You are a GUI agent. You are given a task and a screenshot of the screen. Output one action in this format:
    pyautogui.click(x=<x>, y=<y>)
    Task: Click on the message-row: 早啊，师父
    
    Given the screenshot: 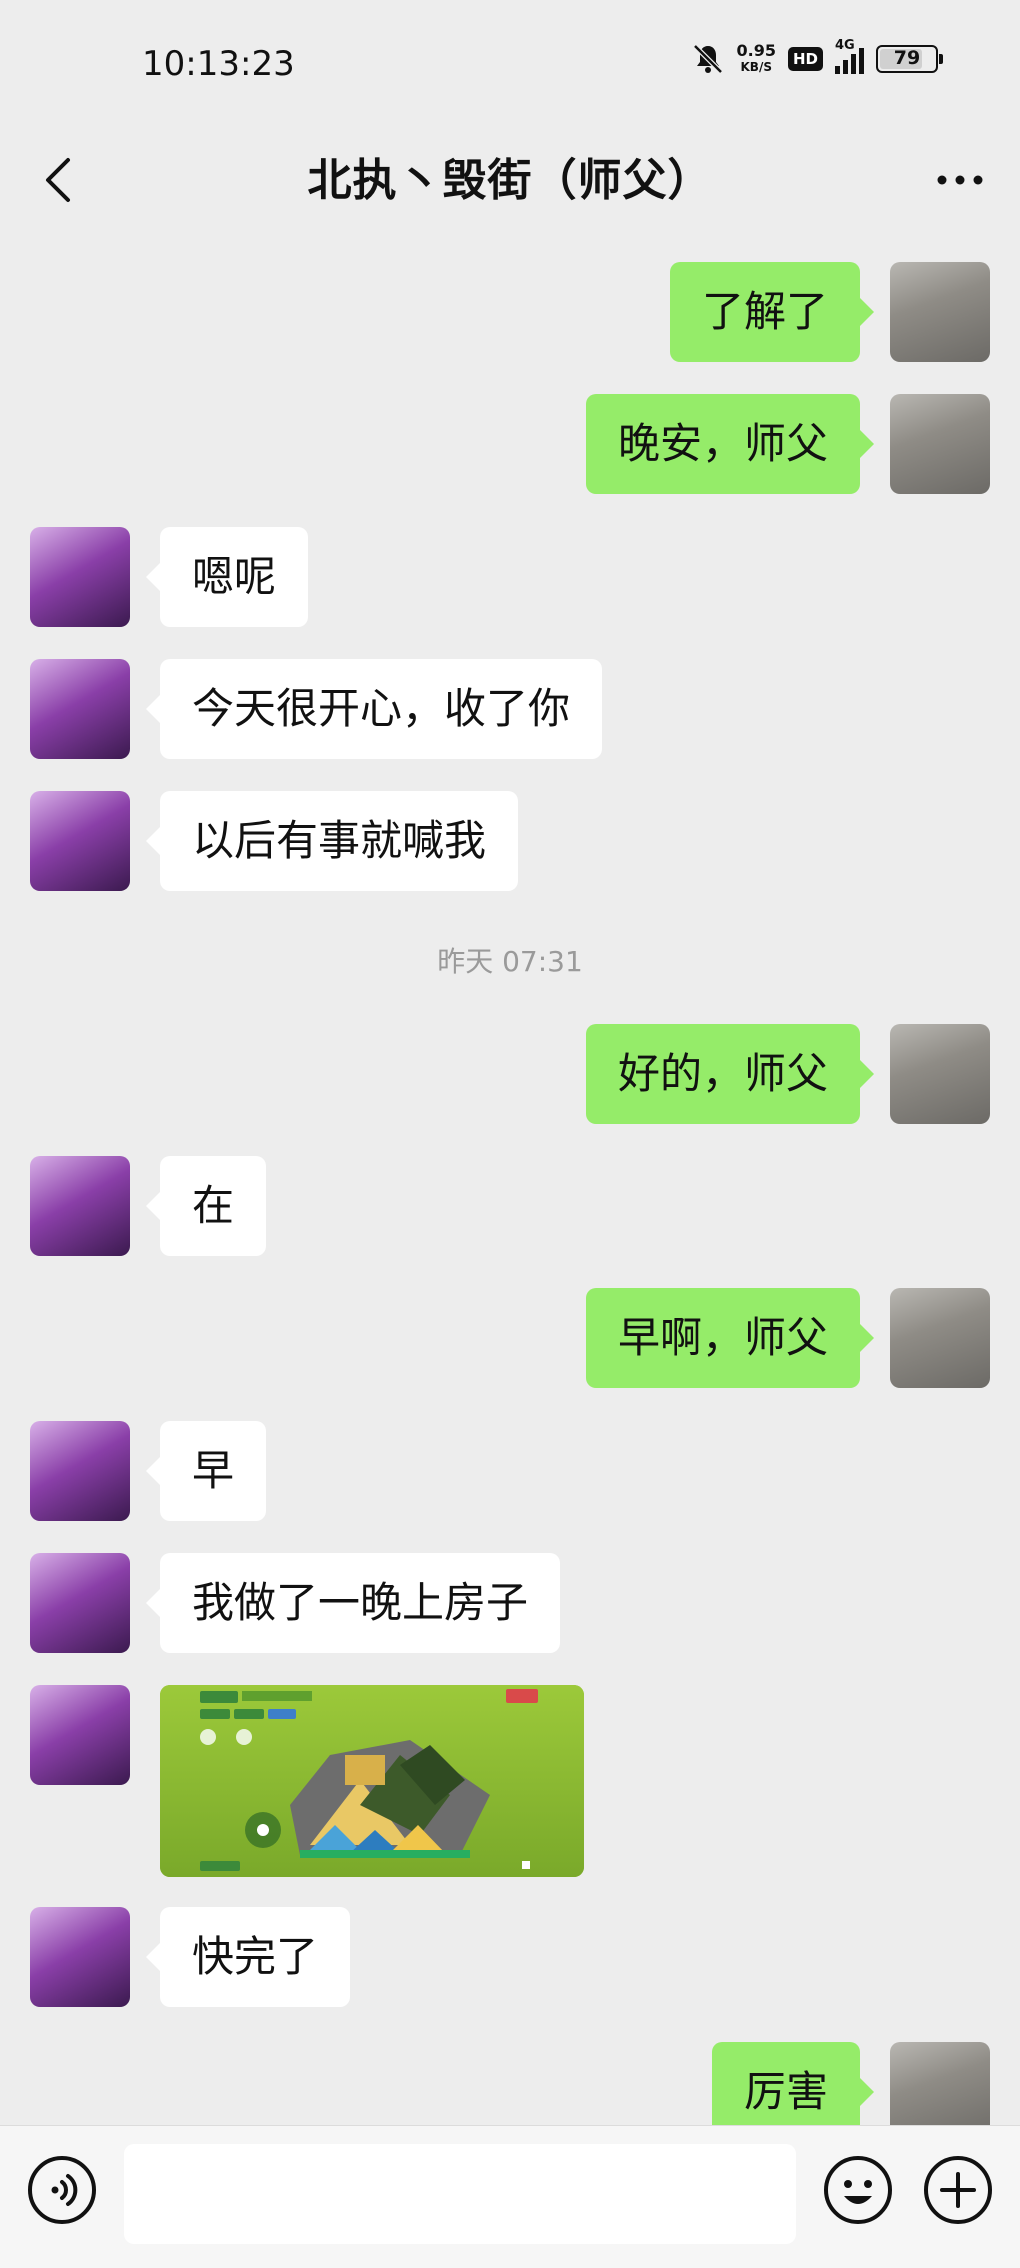 What is the action you would take?
    pyautogui.click(x=510, y=1338)
    